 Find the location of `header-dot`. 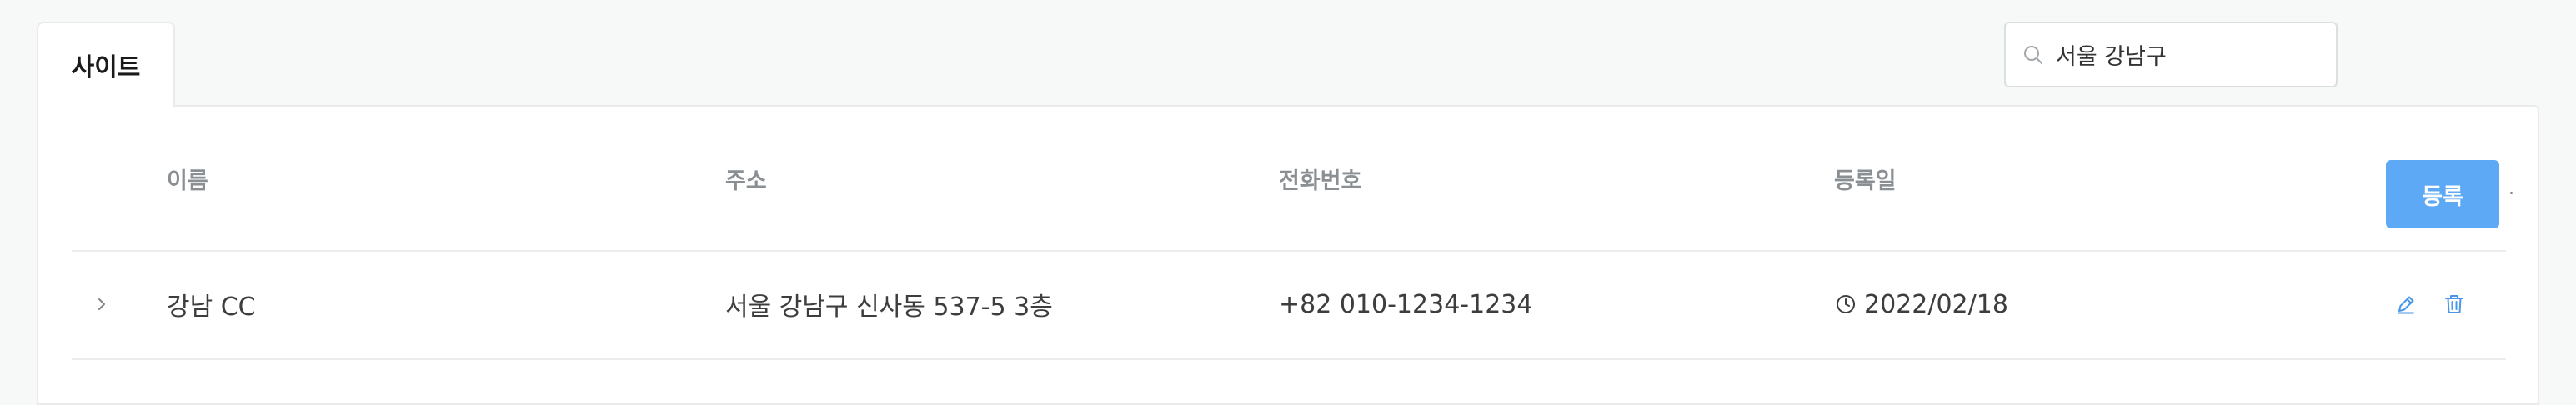

header-dot is located at coordinates (2511, 193).